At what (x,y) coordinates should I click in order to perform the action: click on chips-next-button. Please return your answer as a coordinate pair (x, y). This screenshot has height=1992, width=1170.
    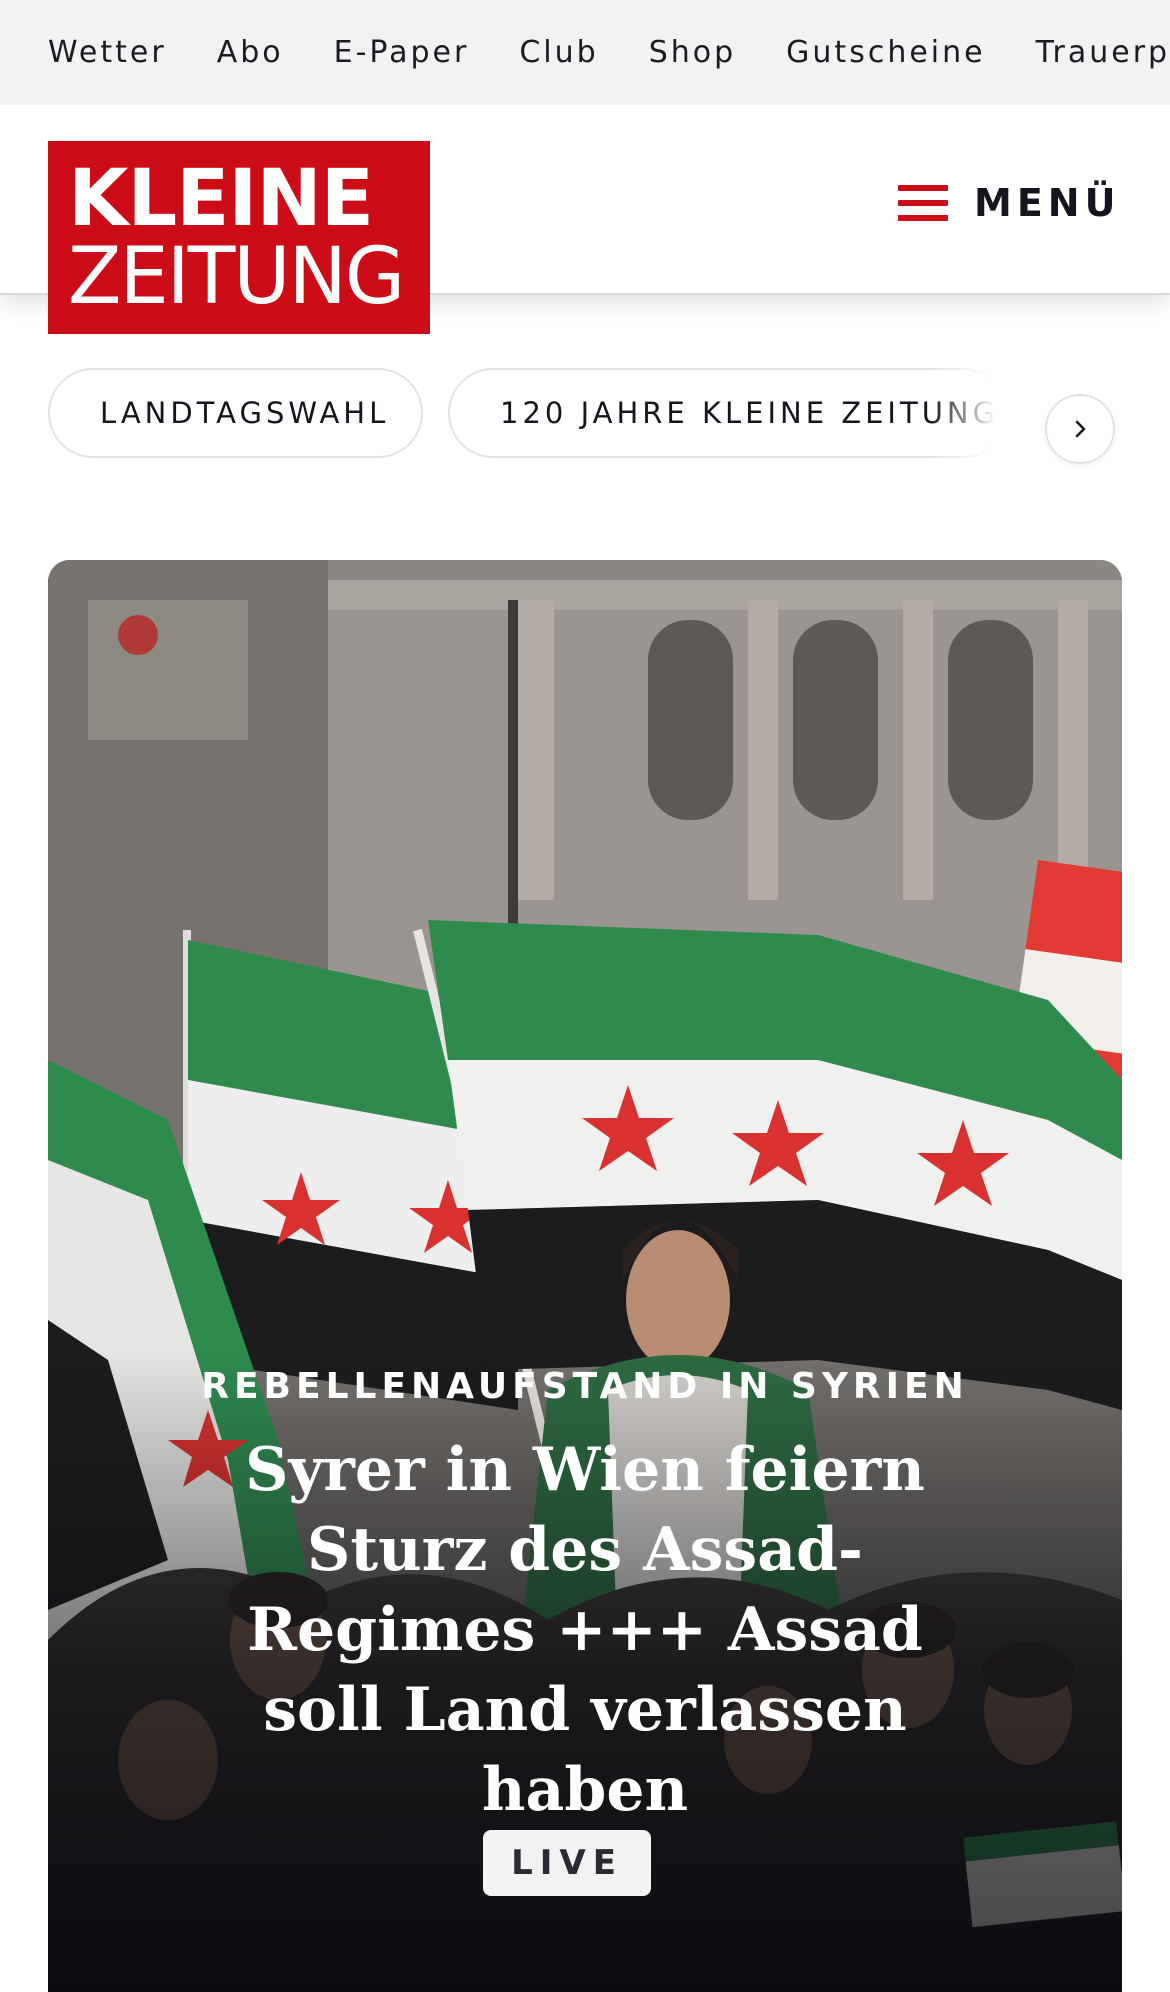
    Looking at the image, I should click on (1080, 429).